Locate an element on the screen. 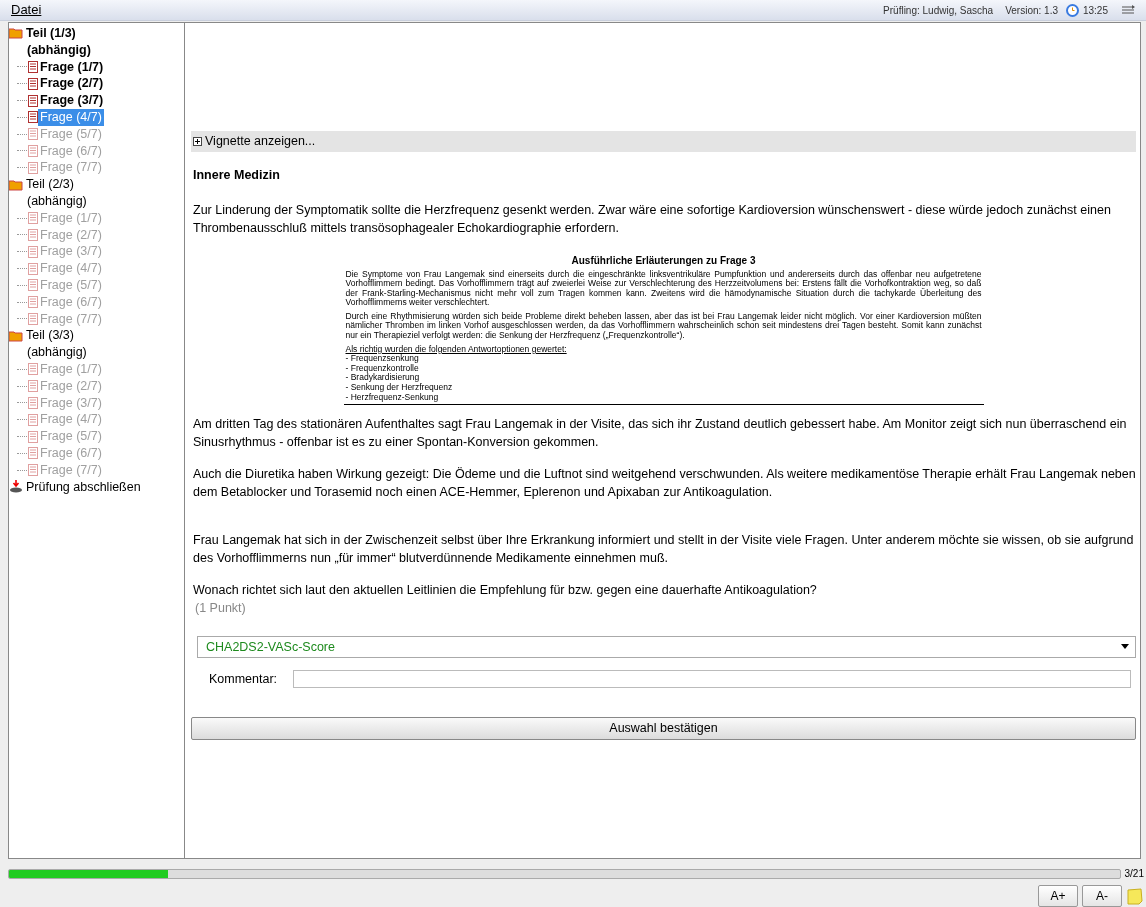 The image size is (1146, 907). clock-icon is located at coordinates (1072, 10).